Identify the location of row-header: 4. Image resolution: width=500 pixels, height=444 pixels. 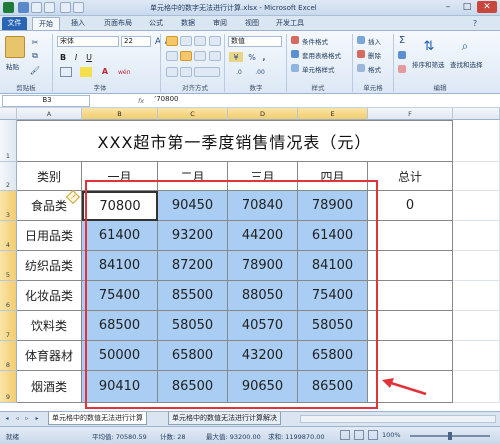
(8, 236).